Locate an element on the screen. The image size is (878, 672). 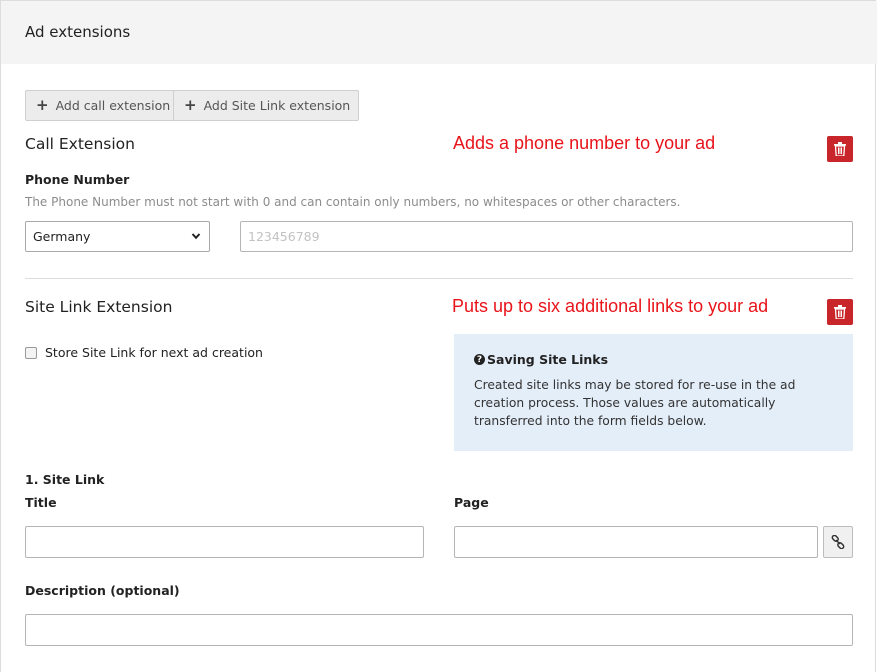
add-call-extension-button: + Add call extension is located at coordinates (102, 105).